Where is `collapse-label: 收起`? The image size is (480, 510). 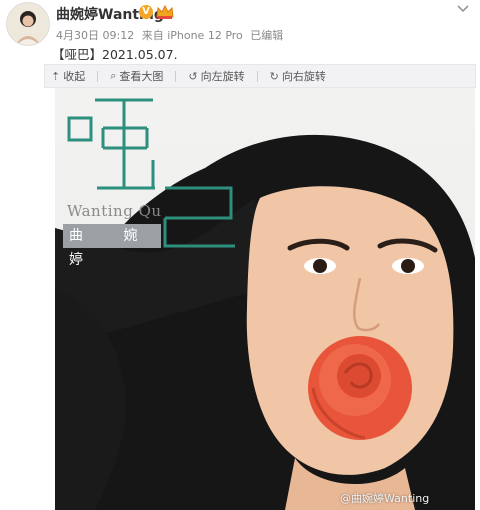
collapse-label: 收起 is located at coordinates (74, 76).